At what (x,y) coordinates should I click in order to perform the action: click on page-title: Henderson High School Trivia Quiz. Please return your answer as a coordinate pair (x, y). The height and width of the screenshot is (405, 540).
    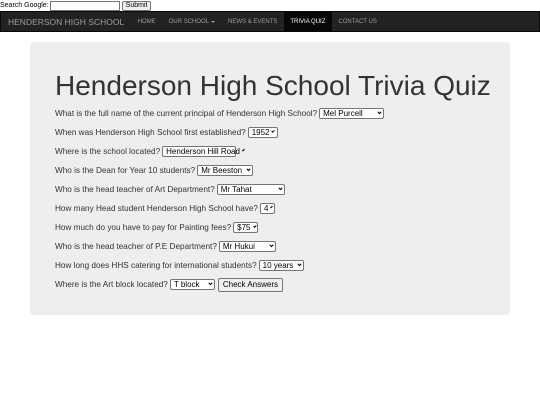
    Looking at the image, I should click on (273, 85).